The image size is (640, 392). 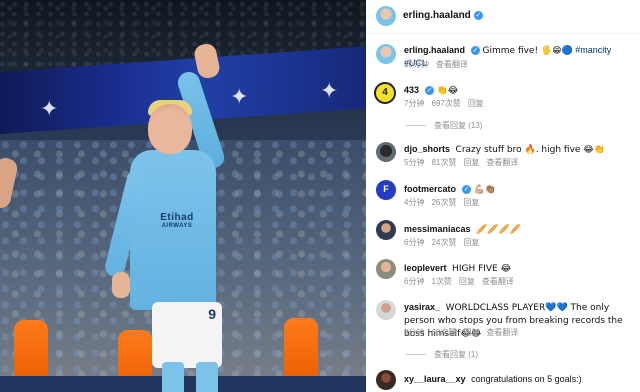 What do you see at coordinates (422, 307) in the screenshot?
I see `comment-username: yasirax_` at bounding box center [422, 307].